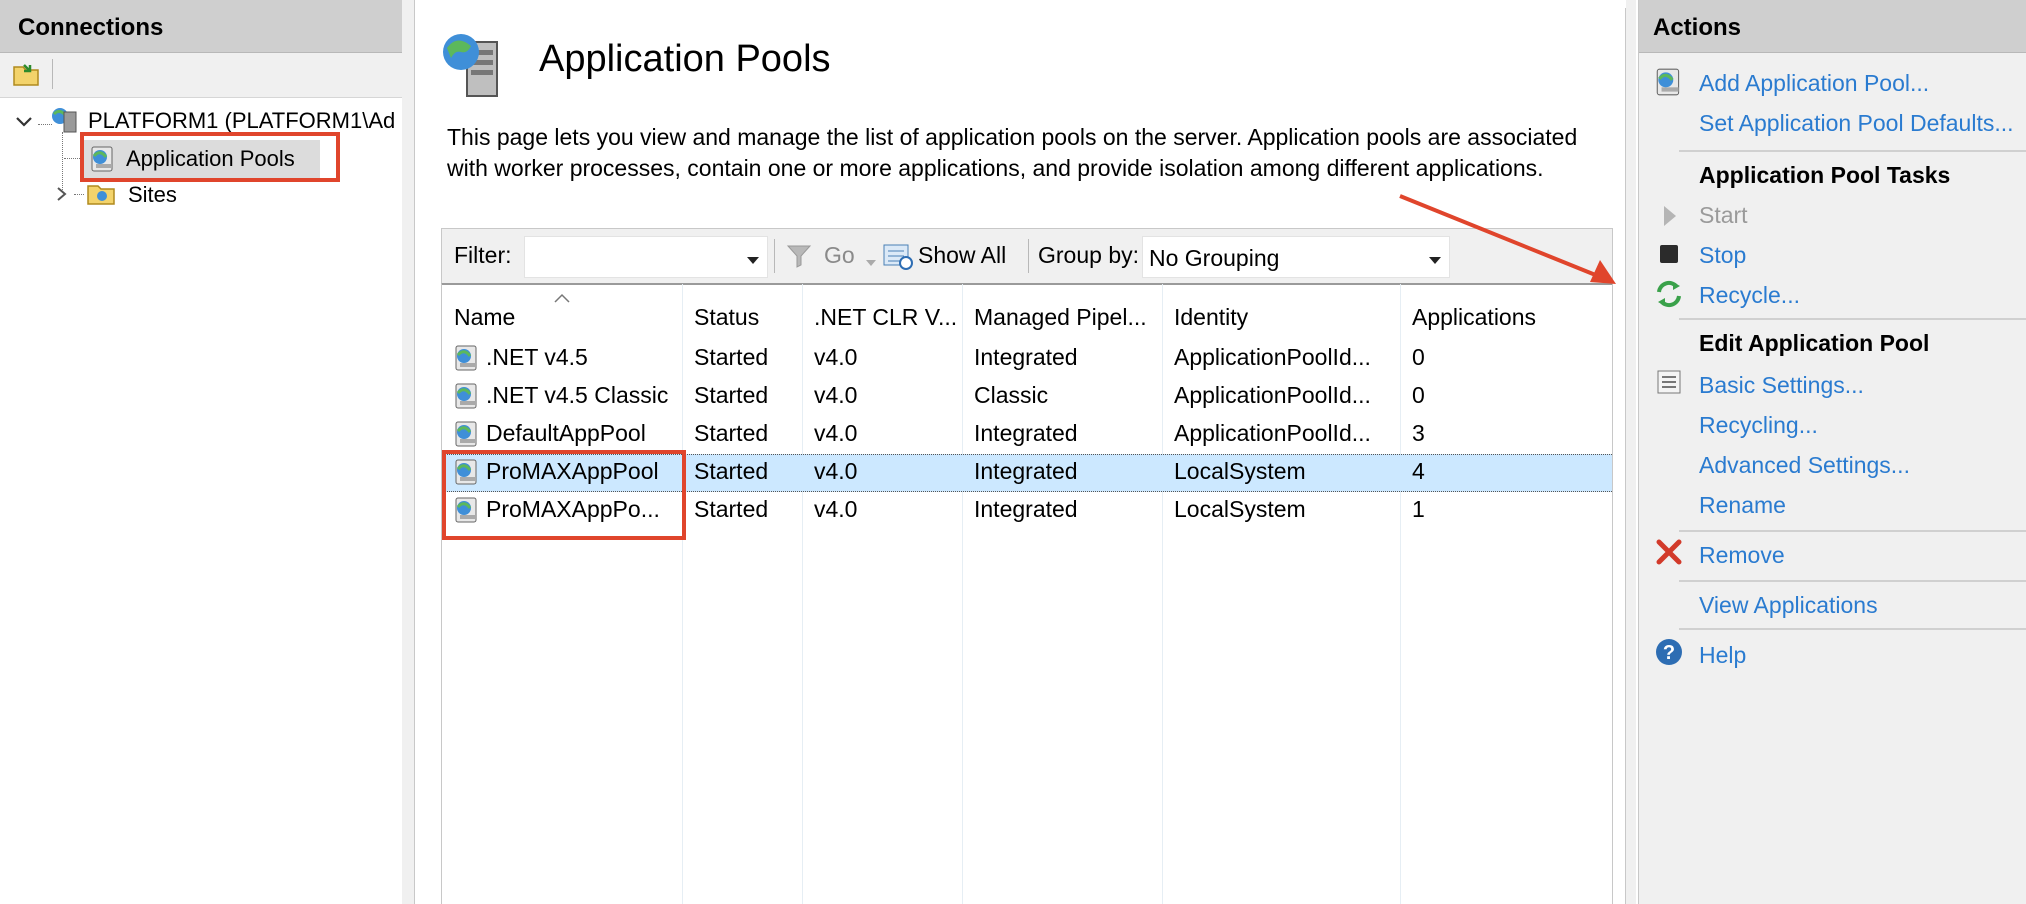  I want to click on expand-chevron-icon, so click(24, 124).